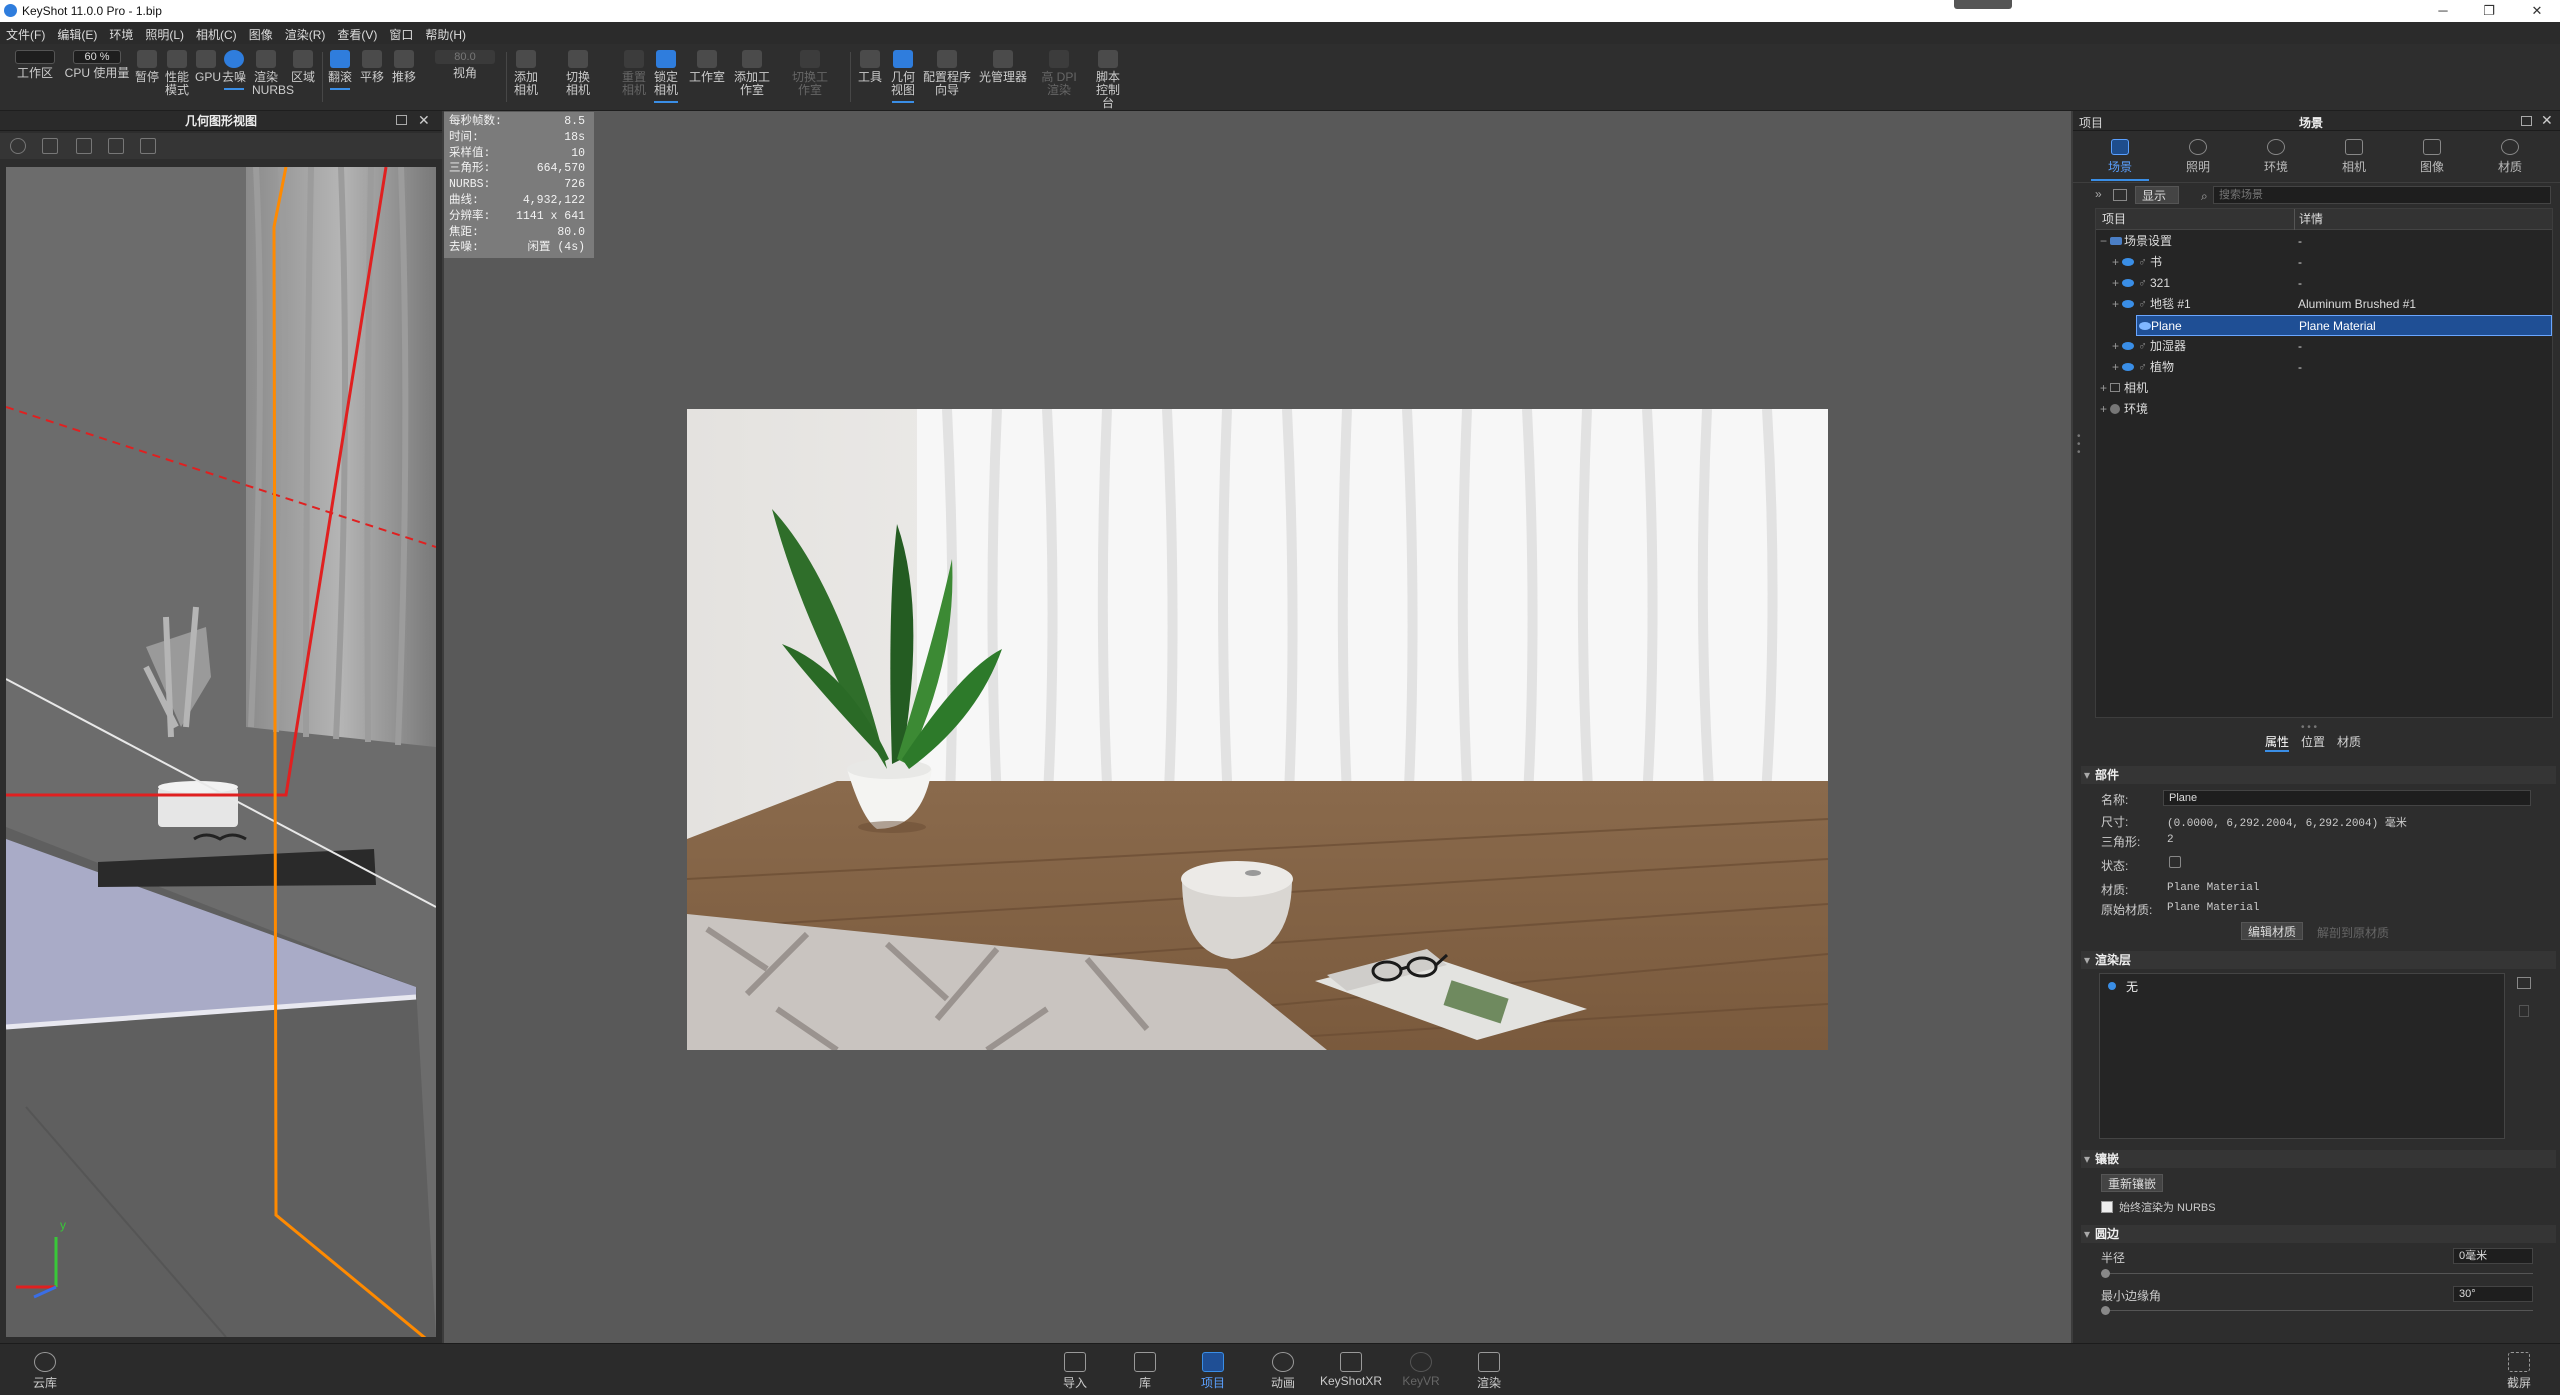  What do you see at coordinates (35, 65) in the screenshot?
I see `workspace-button: 工作区` at bounding box center [35, 65].